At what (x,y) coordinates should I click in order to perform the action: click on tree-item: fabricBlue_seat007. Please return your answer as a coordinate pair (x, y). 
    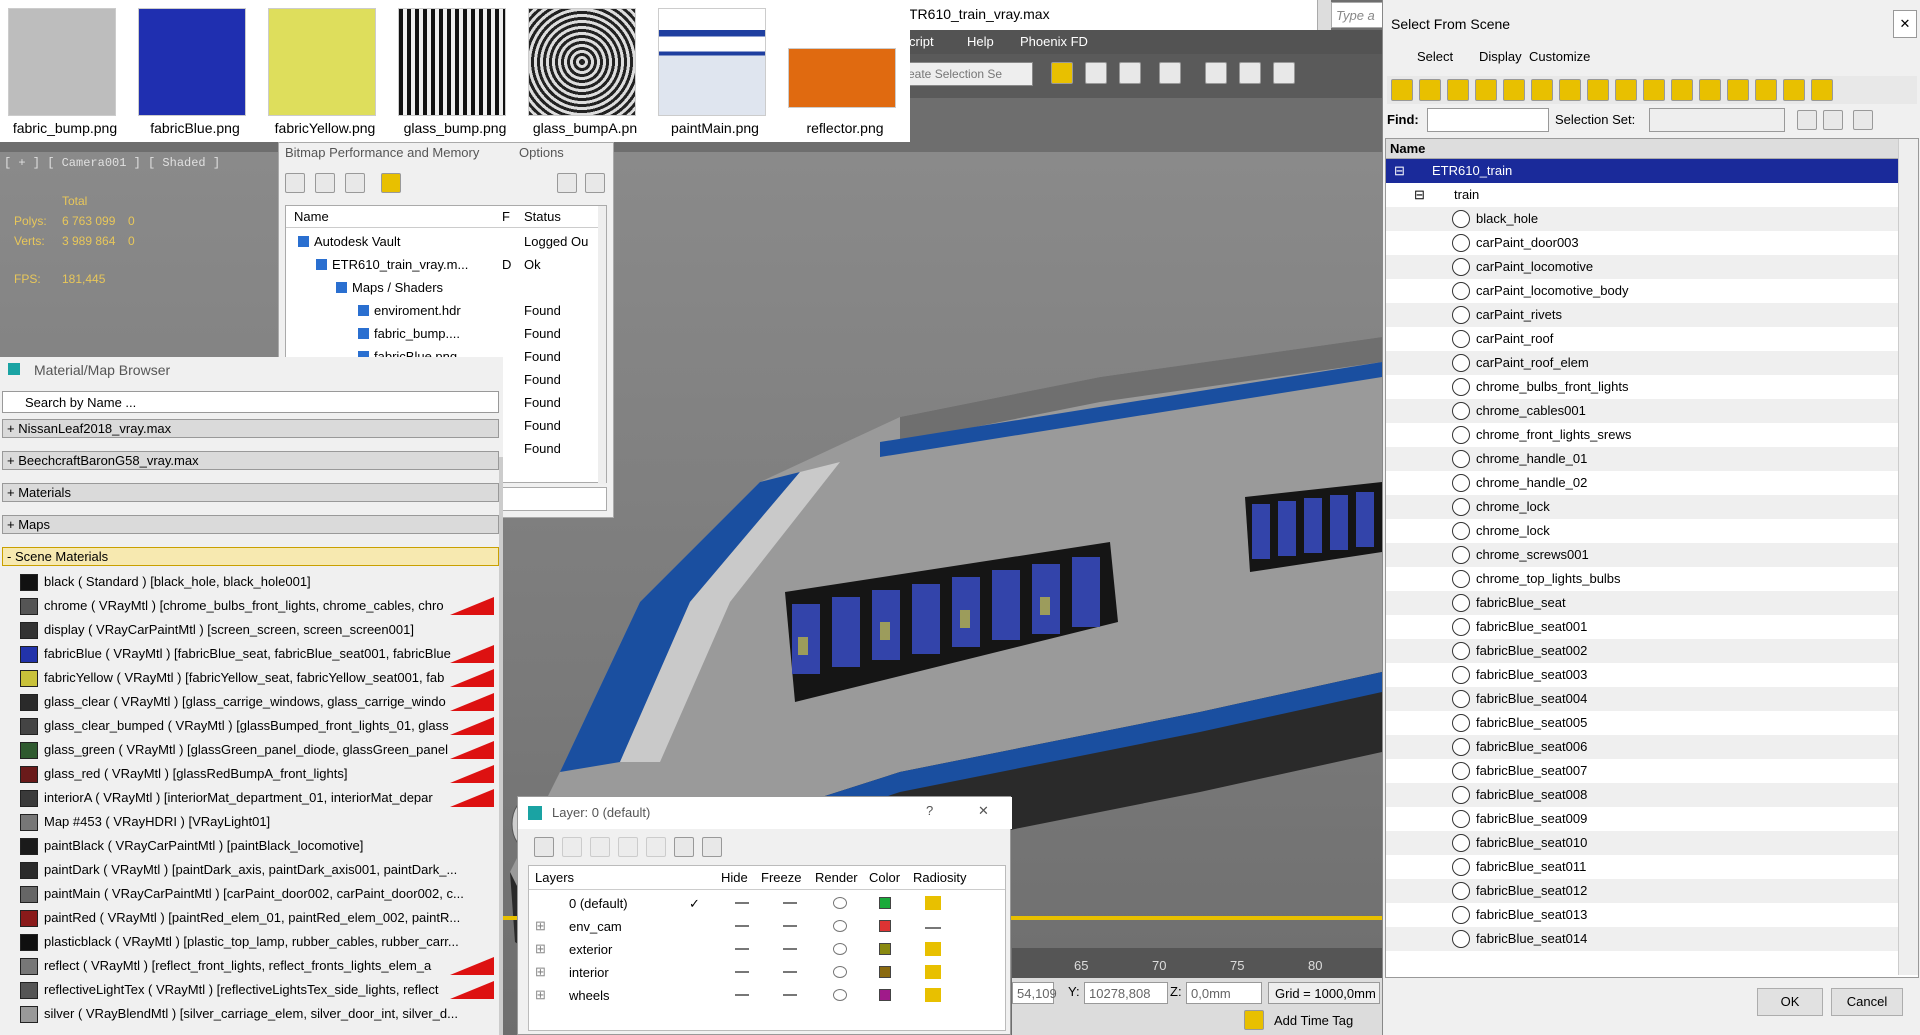
    Looking at the image, I should click on (1648, 771).